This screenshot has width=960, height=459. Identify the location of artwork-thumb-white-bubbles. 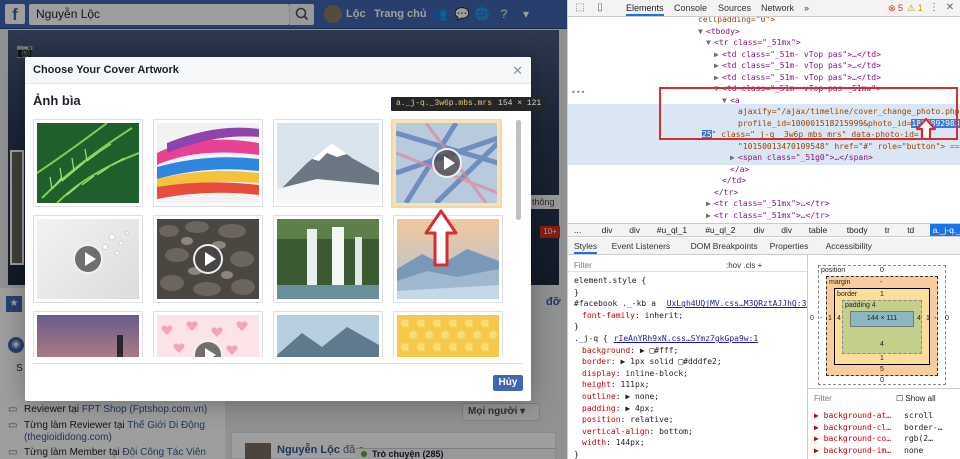
(88, 259).